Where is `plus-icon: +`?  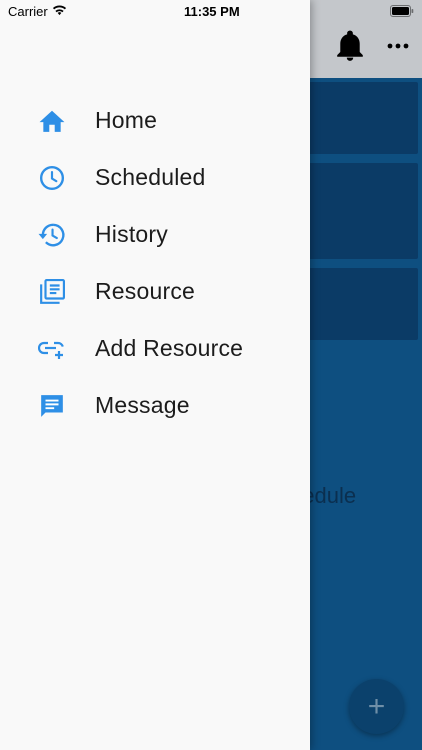 plus-icon: + is located at coordinates (376, 706).